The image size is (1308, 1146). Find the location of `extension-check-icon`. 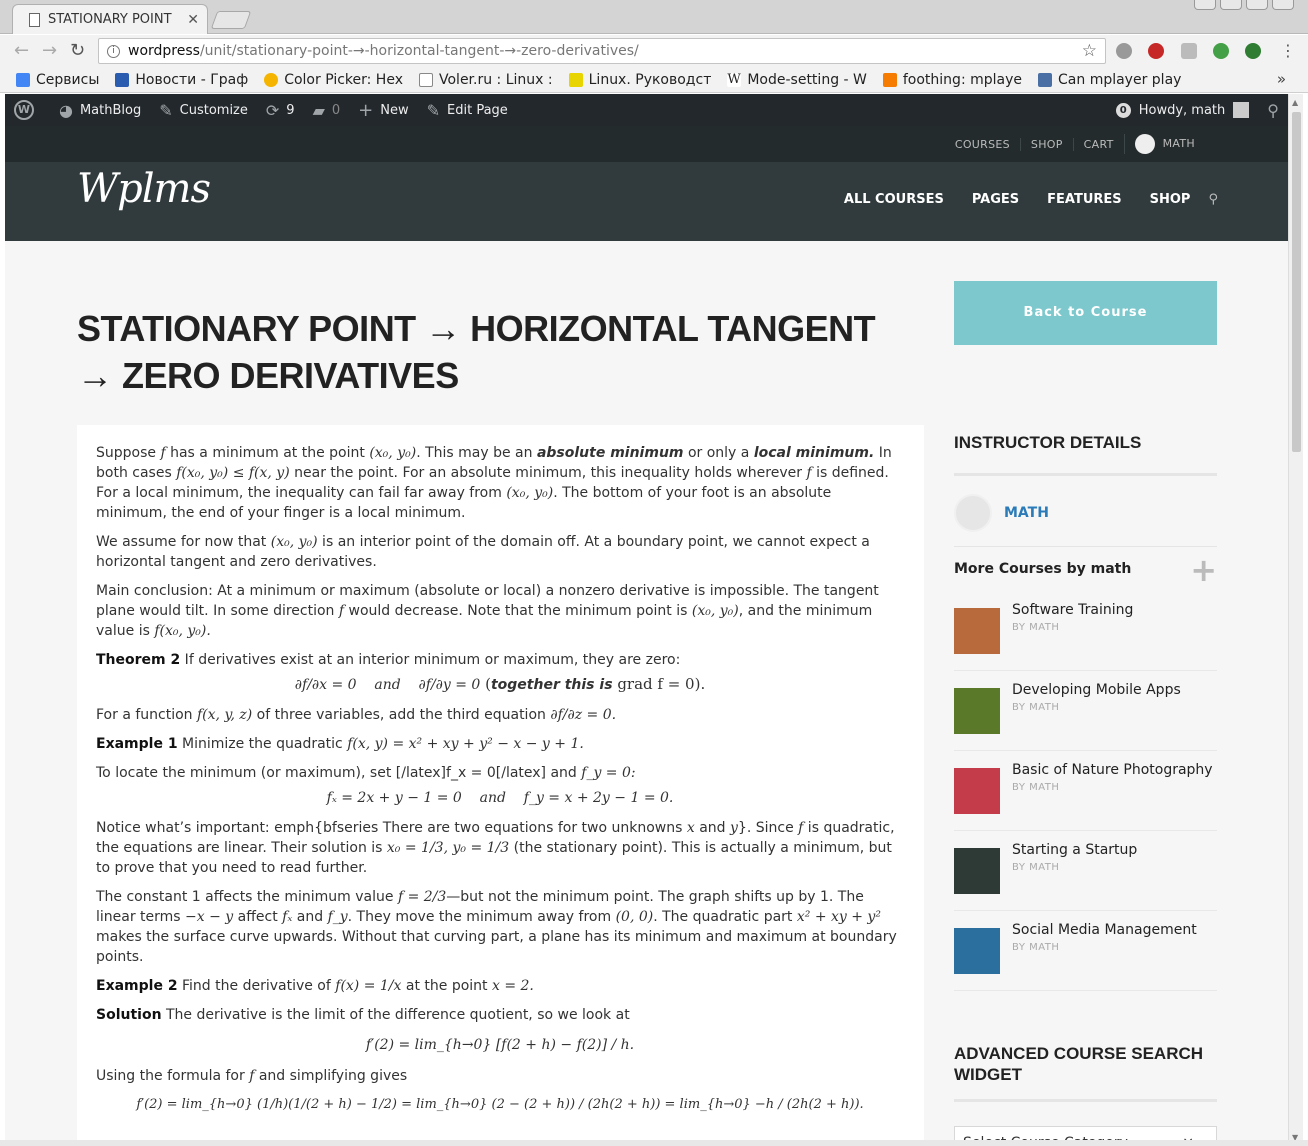

extension-check-icon is located at coordinates (1253, 51).